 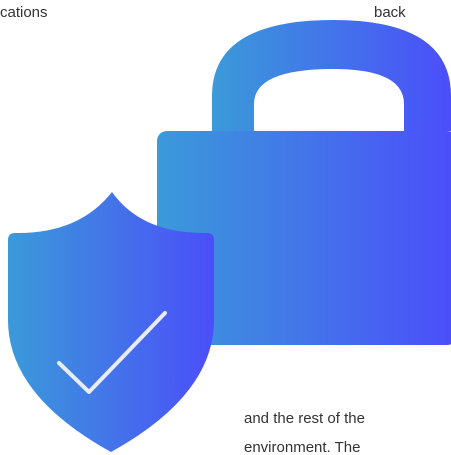 What do you see at coordinates (304, 418) in the screenshot?
I see `text-fragment-bottom-1: and the rest of the` at bounding box center [304, 418].